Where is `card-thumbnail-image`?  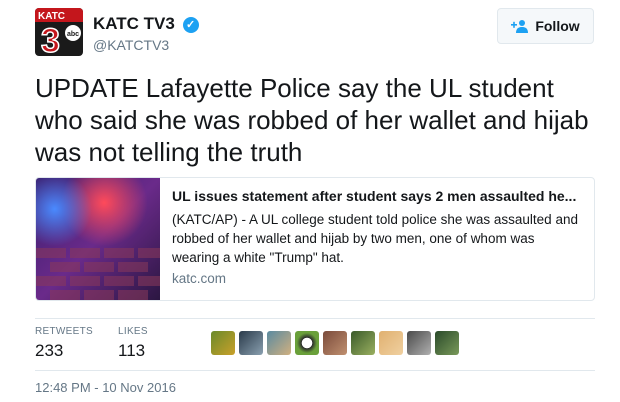 card-thumbnail-image is located at coordinates (98, 239).